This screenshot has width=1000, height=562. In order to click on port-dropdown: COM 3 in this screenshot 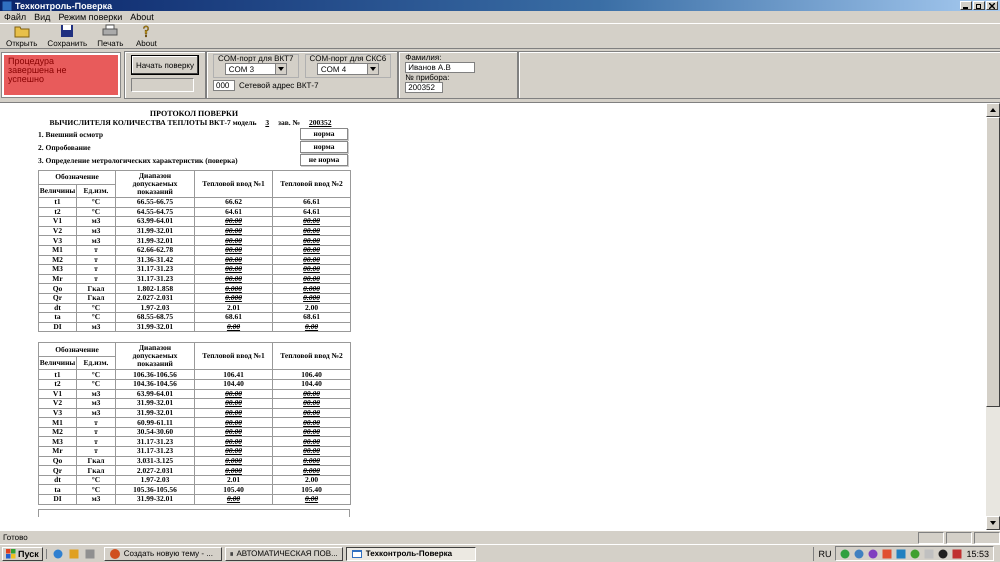, I will do `click(255, 69)`.